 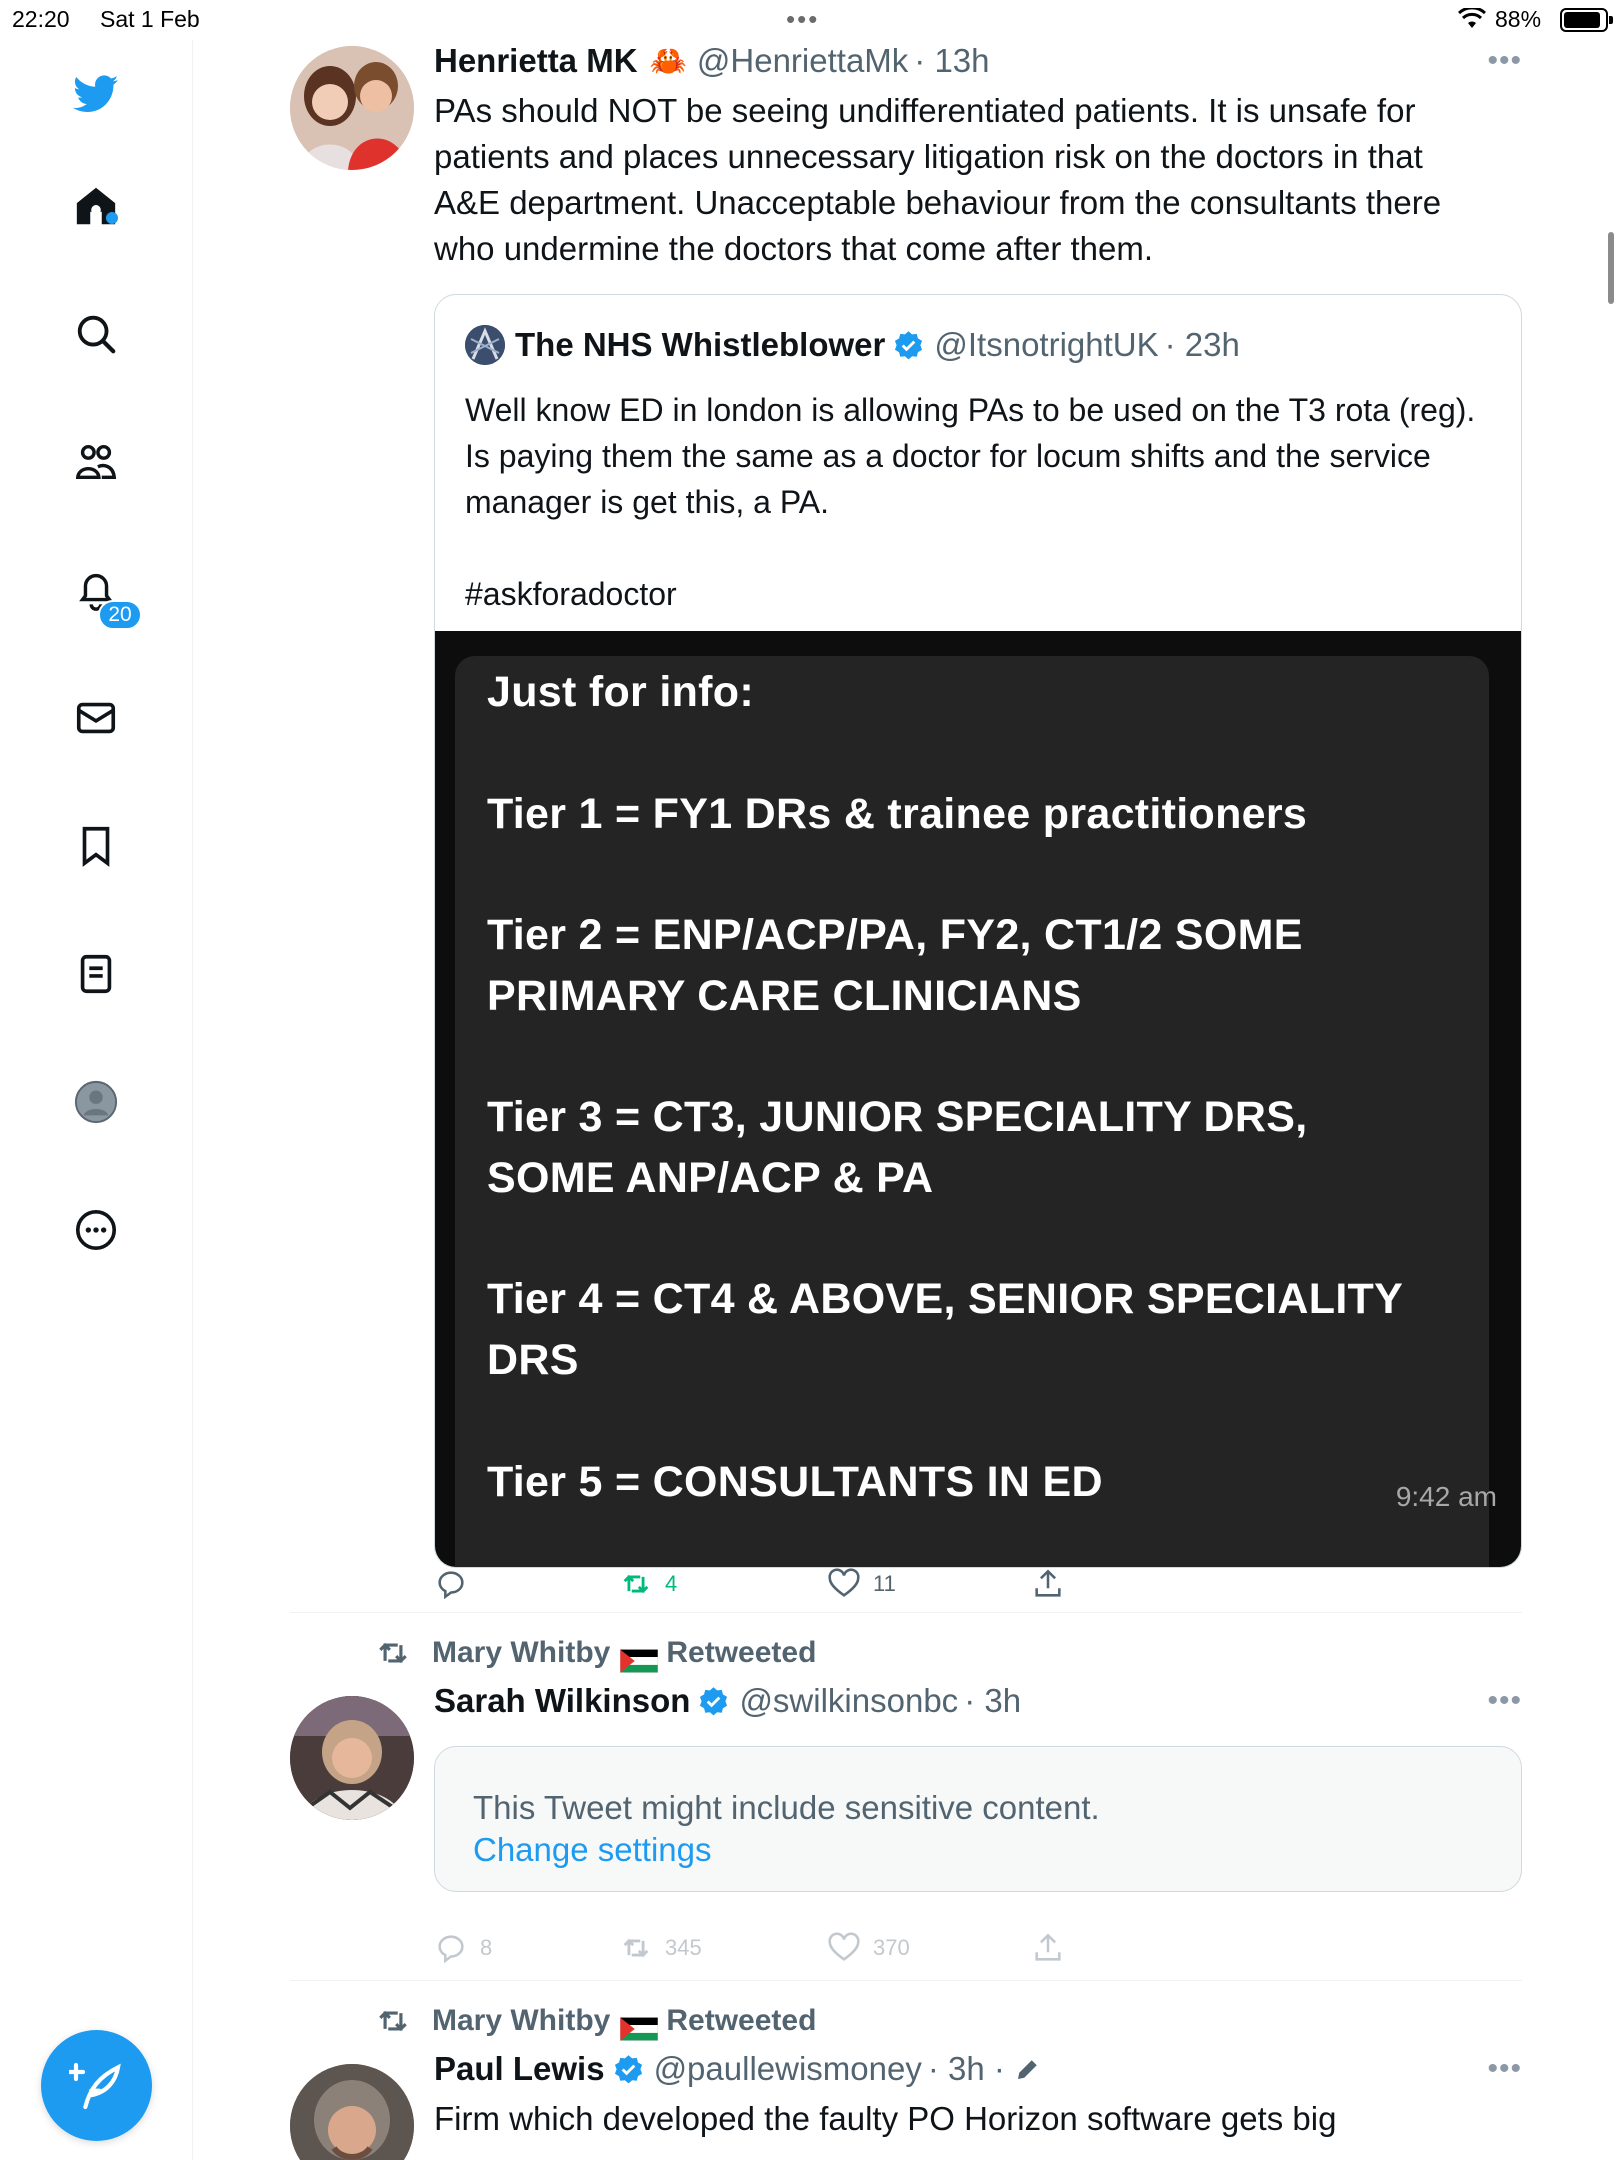 What do you see at coordinates (868, 1948) in the screenshot?
I see `like-button: 370` at bounding box center [868, 1948].